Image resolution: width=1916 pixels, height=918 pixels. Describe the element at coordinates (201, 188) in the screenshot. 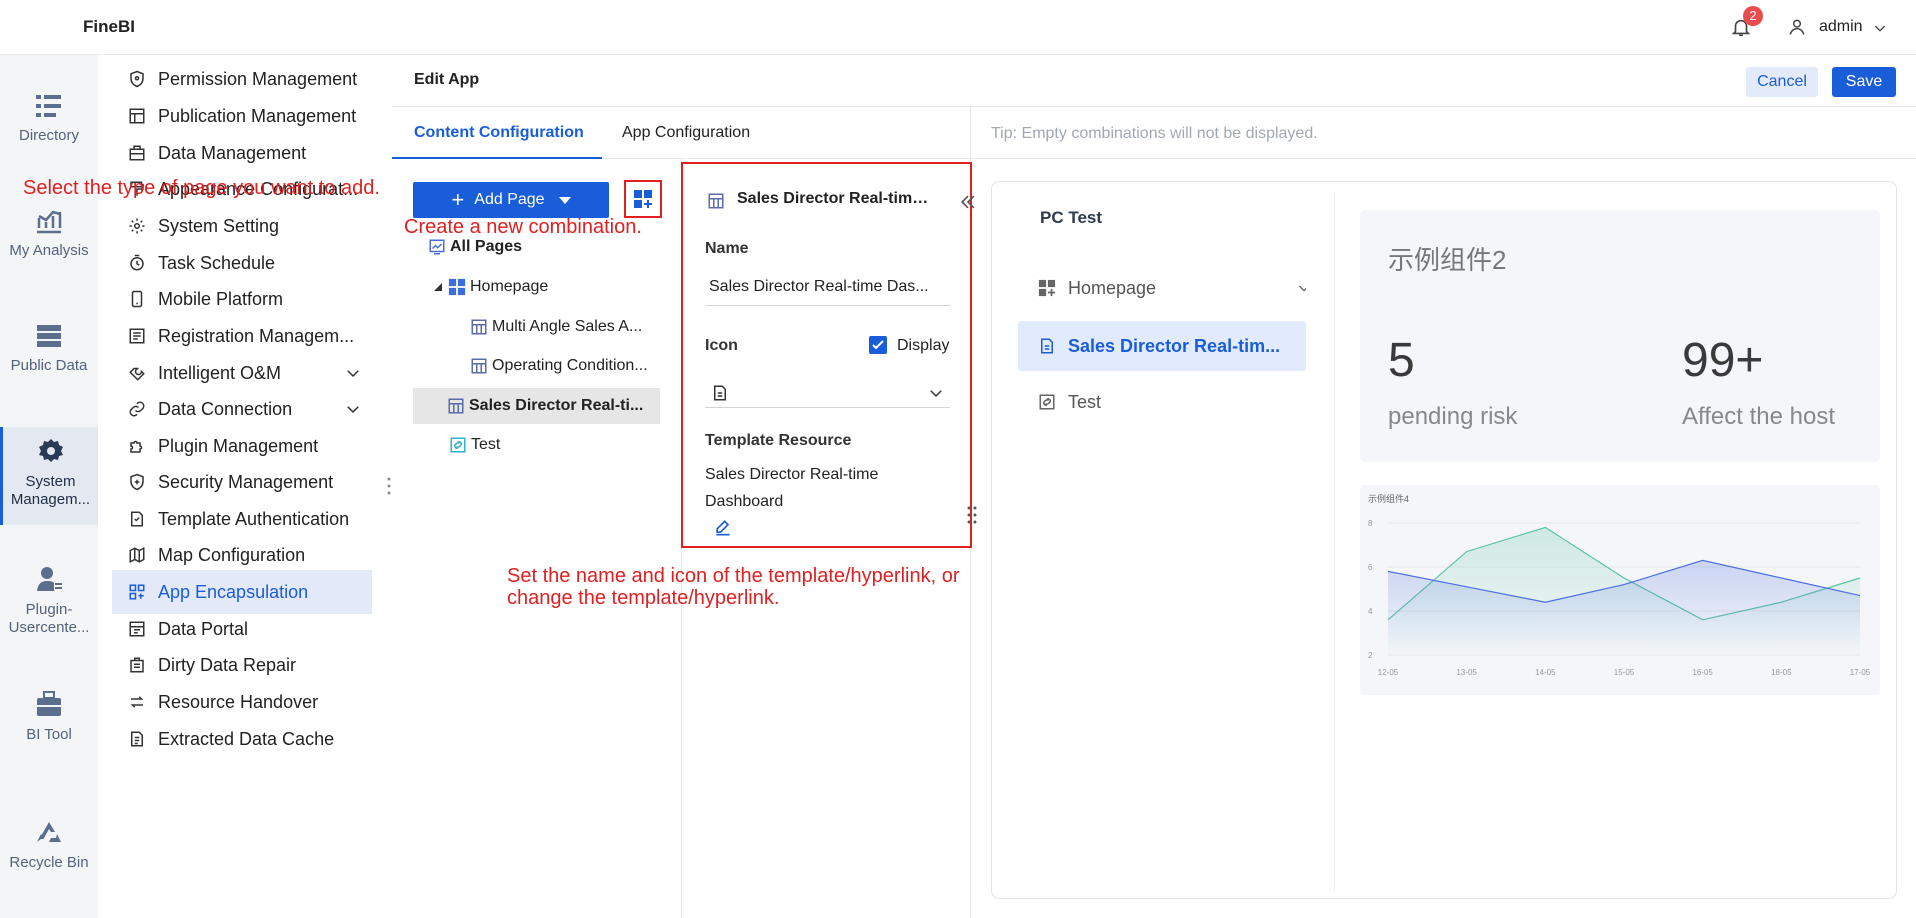

I see `annotation-page-type: Select the type of page you want to add.` at that location.